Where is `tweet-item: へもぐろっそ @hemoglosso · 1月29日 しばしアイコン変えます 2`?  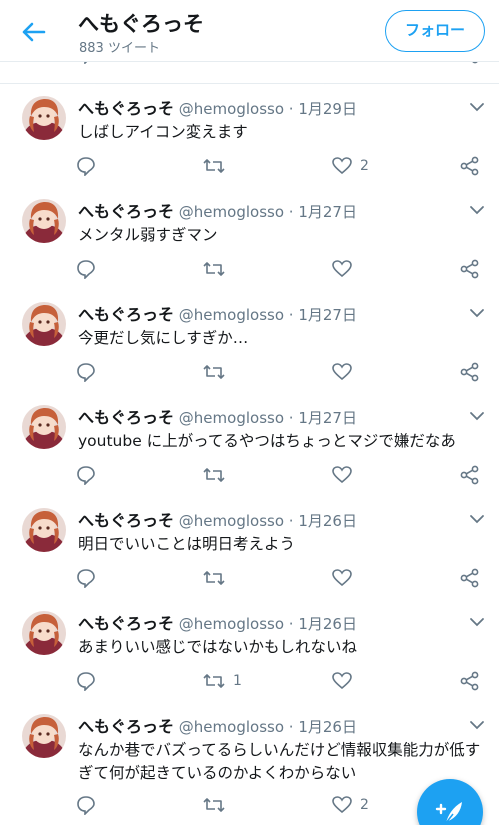
tweet-item: へもぐろっそ @hemoglosso · 1月29日 しばしアイコン変えます 2 is located at coordinates (249, 136).